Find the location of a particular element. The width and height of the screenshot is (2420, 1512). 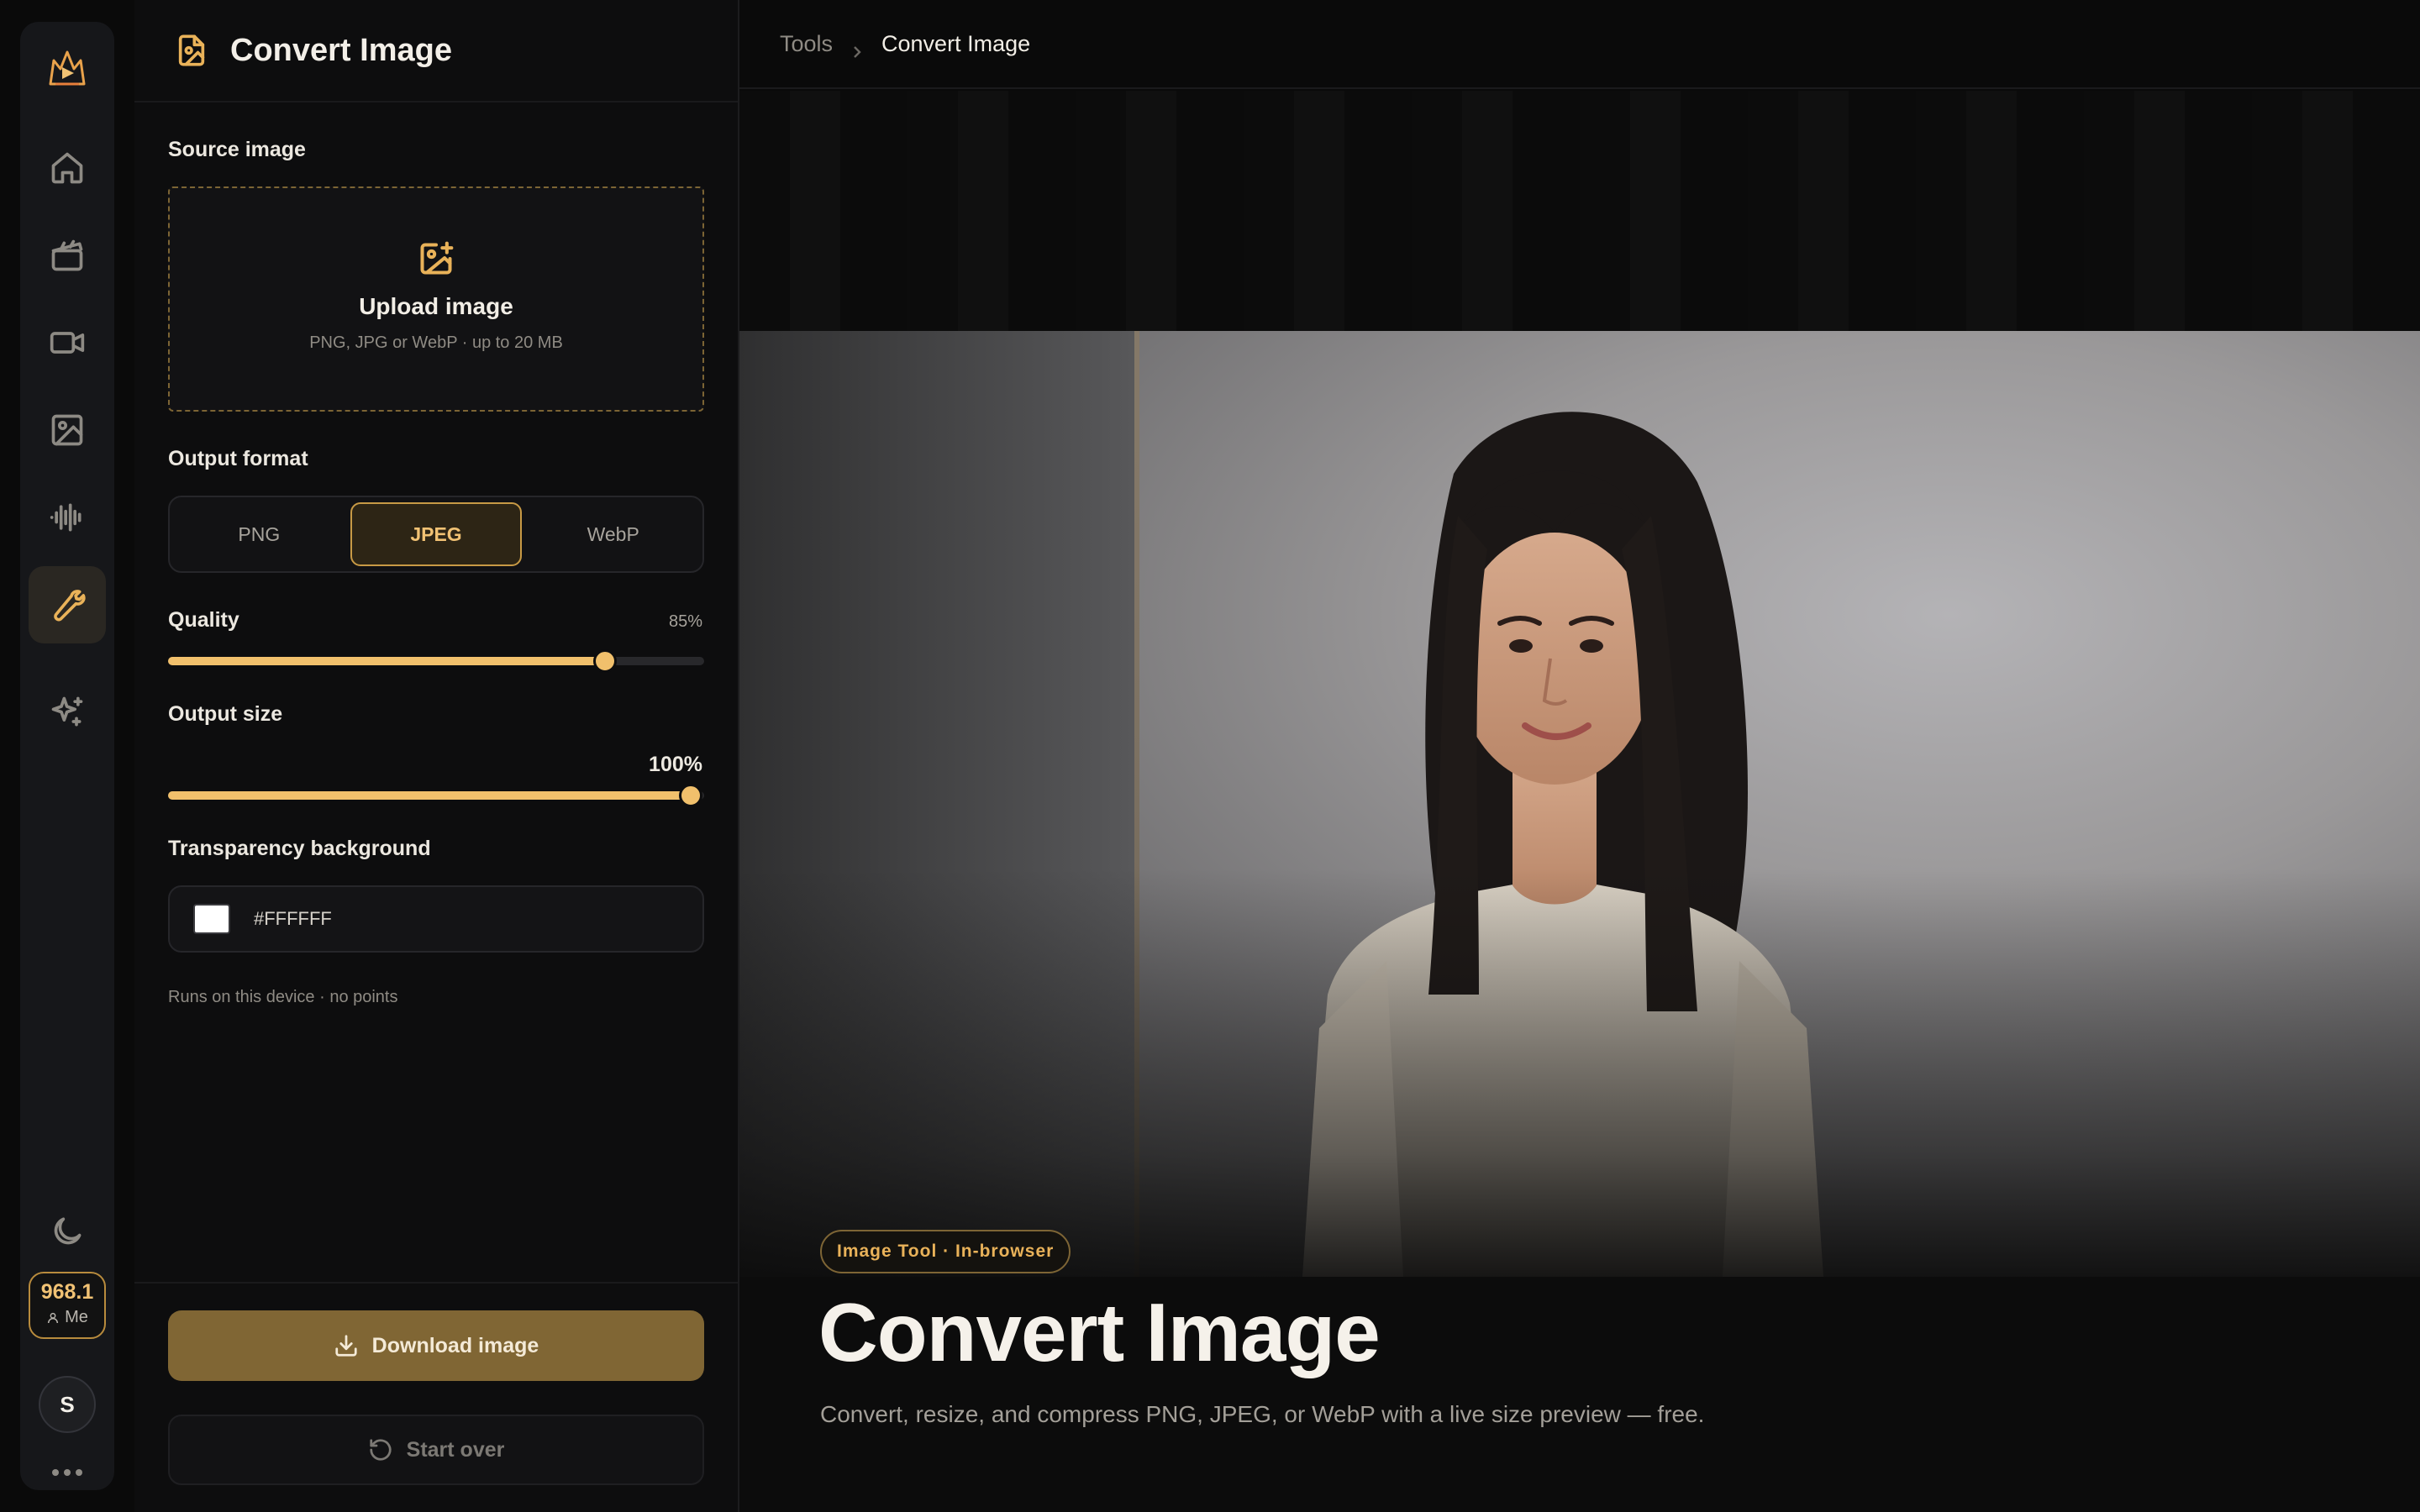

flame-crown-logo-icon is located at coordinates (67, 68).